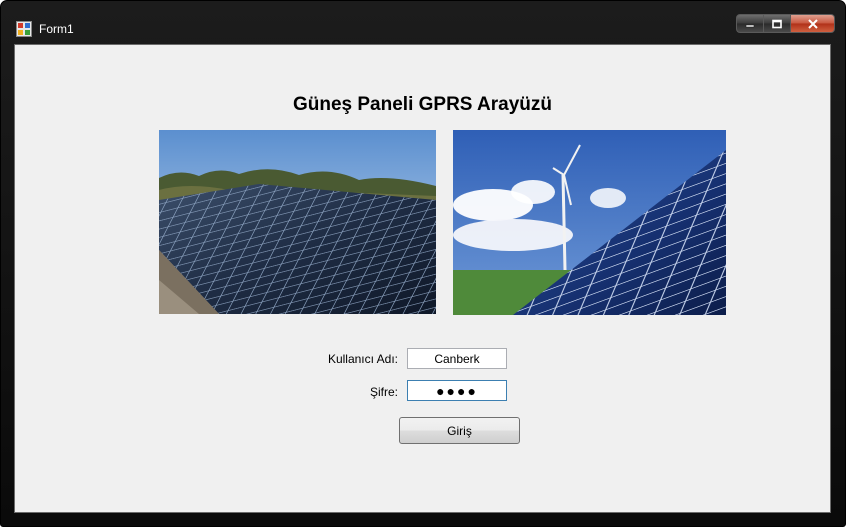 This screenshot has height=527, width=846. What do you see at coordinates (589, 222) in the screenshot?
I see `wind-turbine-solar-panel-photo` at bounding box center [589, 222].